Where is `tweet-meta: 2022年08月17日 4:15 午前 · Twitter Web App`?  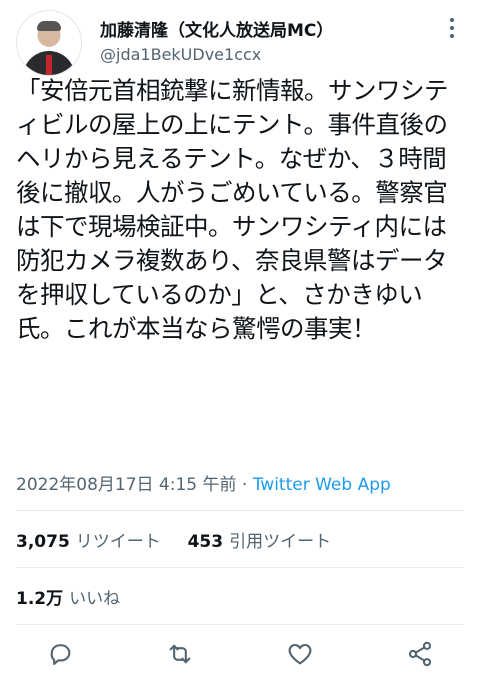
tweet-meta: 2022年08月17日 4:15 午前 · Twitter Web App is located at coordinates (203, 482).